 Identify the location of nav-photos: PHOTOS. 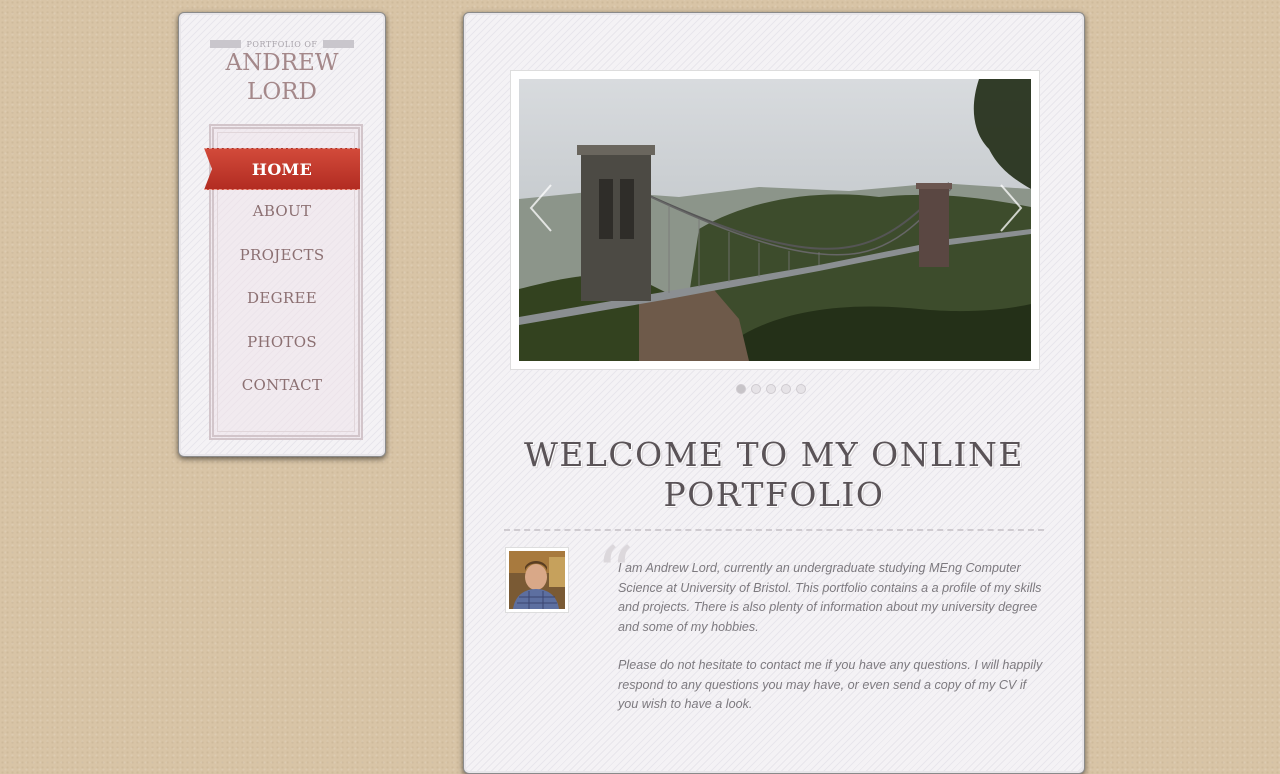
(282, 342).